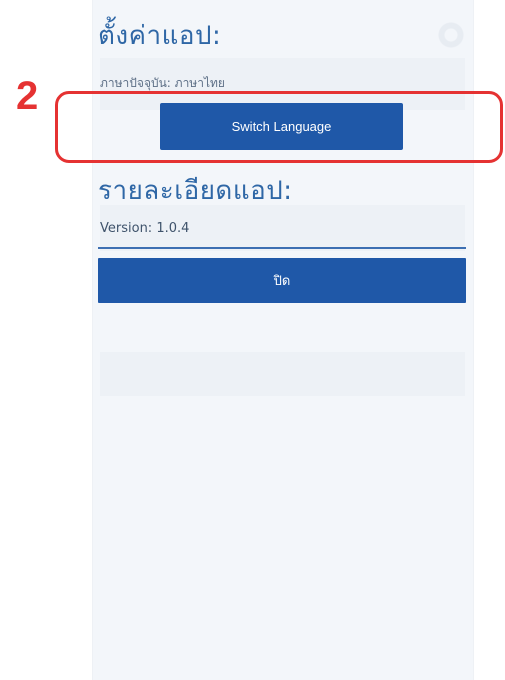 Image resolution: width=505 pixels, height=680 pixels. What do you see at coordinates (282, 280) in the screenshot?
I see `close-button: ปิด` at bounding box center [282, 280].